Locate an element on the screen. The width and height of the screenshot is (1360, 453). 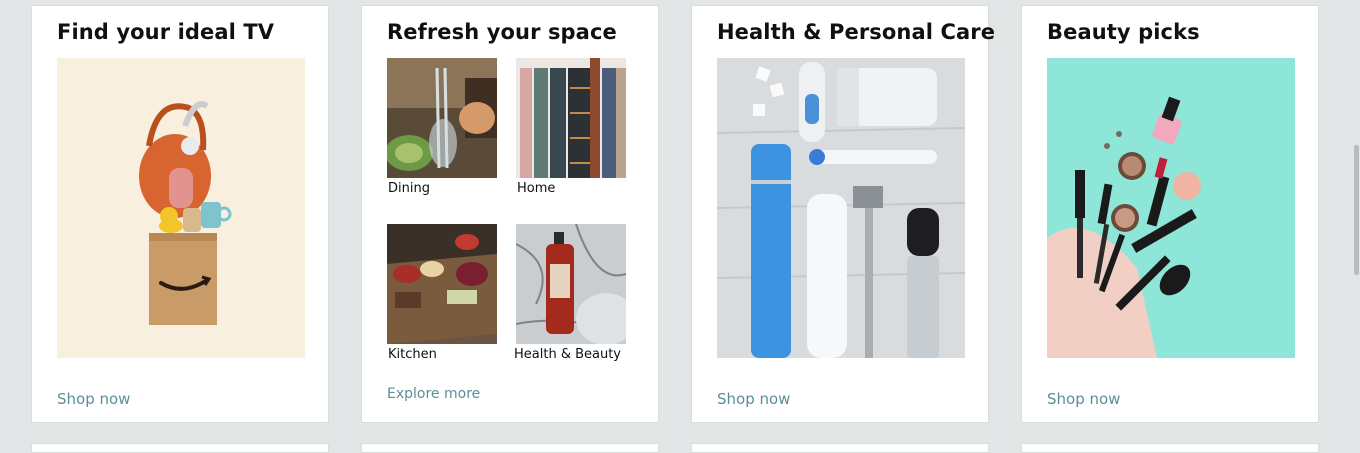
tile-label: Kitchen is located at coordinates (412, 354).